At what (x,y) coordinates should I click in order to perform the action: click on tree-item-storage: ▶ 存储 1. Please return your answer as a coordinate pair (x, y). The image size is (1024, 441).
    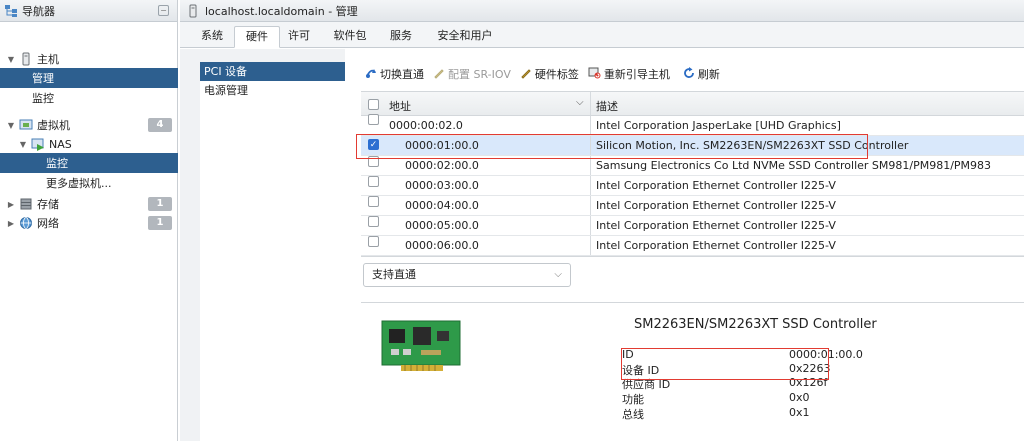
    Looking at the image, I should click on (89, 204).